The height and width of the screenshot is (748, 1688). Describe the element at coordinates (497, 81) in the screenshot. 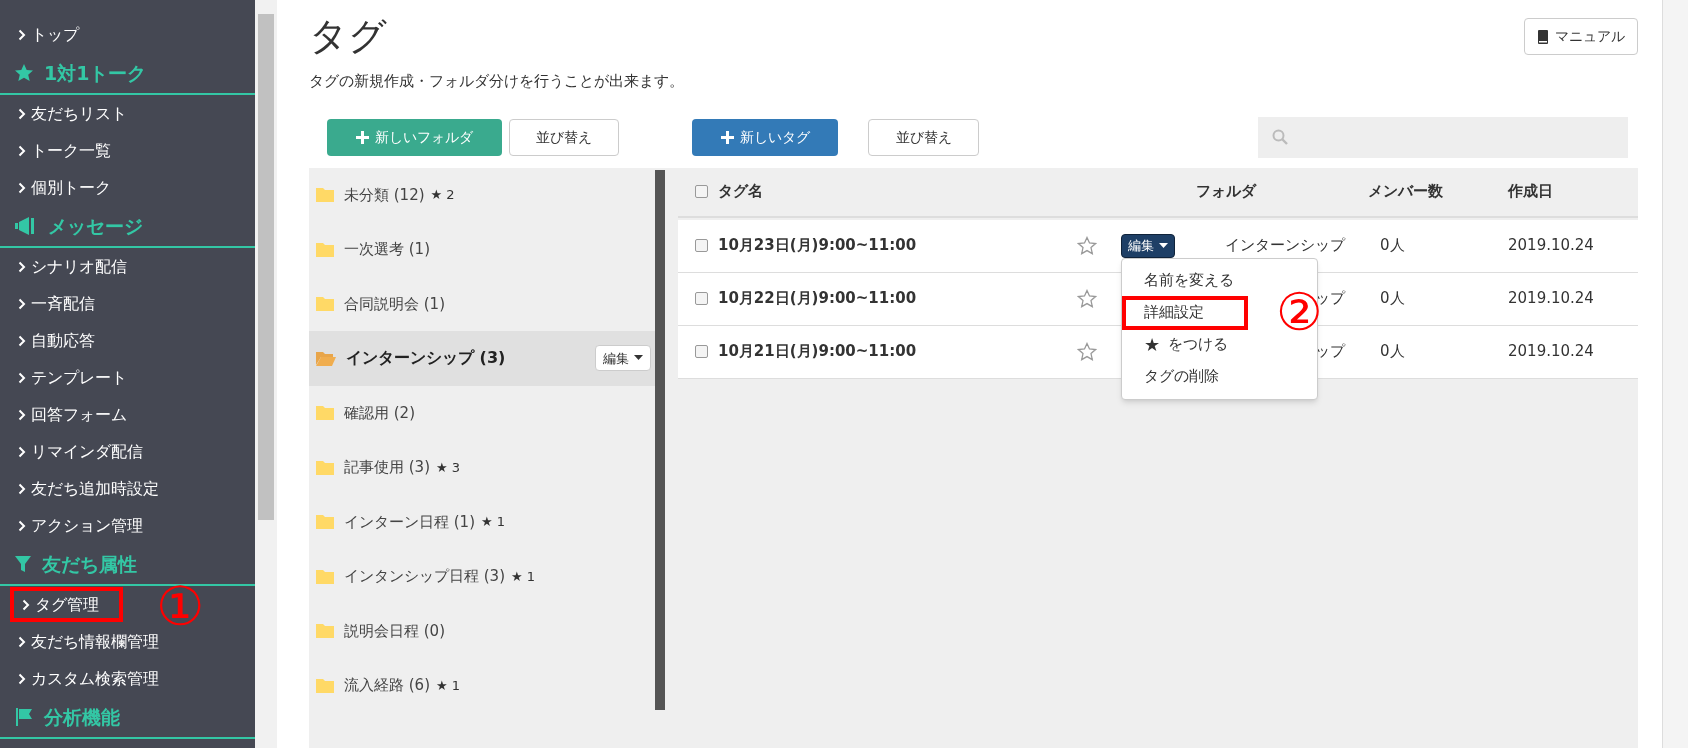

I see `page-description: タグの新規作成・フォルダ分けを行うことが出来ます。` at that location.